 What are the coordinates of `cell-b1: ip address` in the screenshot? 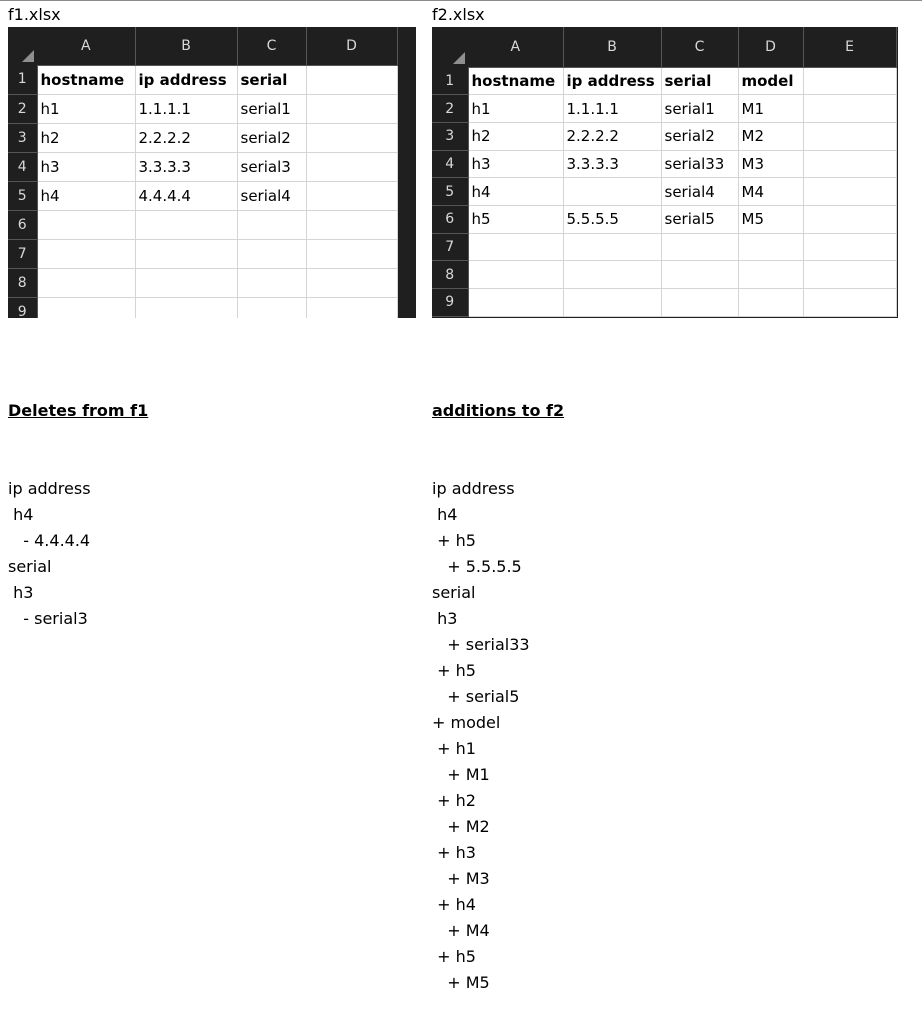 It's located at (612, 81).